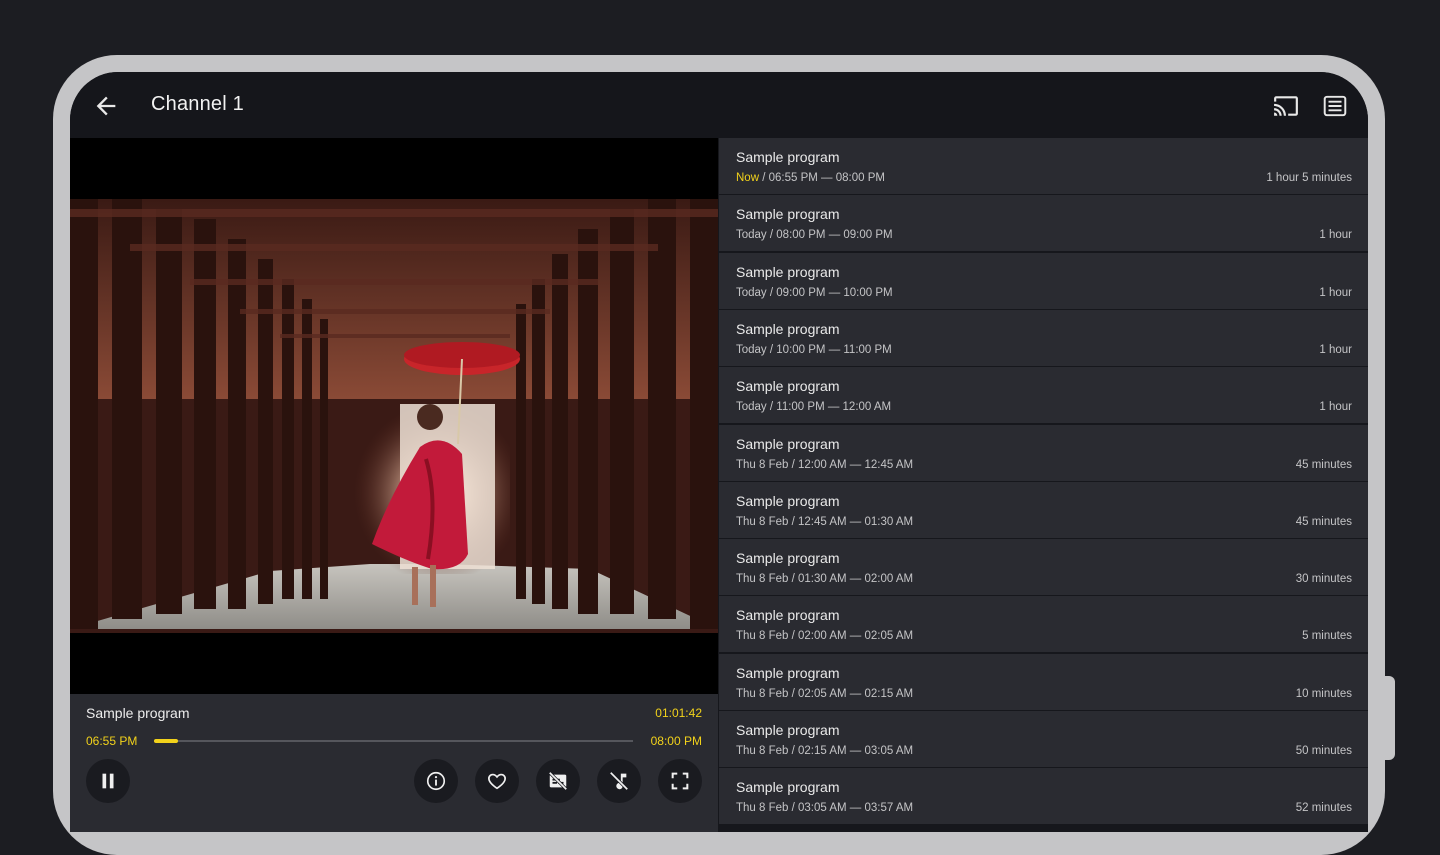 This screenshot has height=855, width=1440. I want to click on pause-button, so click(108, 781).